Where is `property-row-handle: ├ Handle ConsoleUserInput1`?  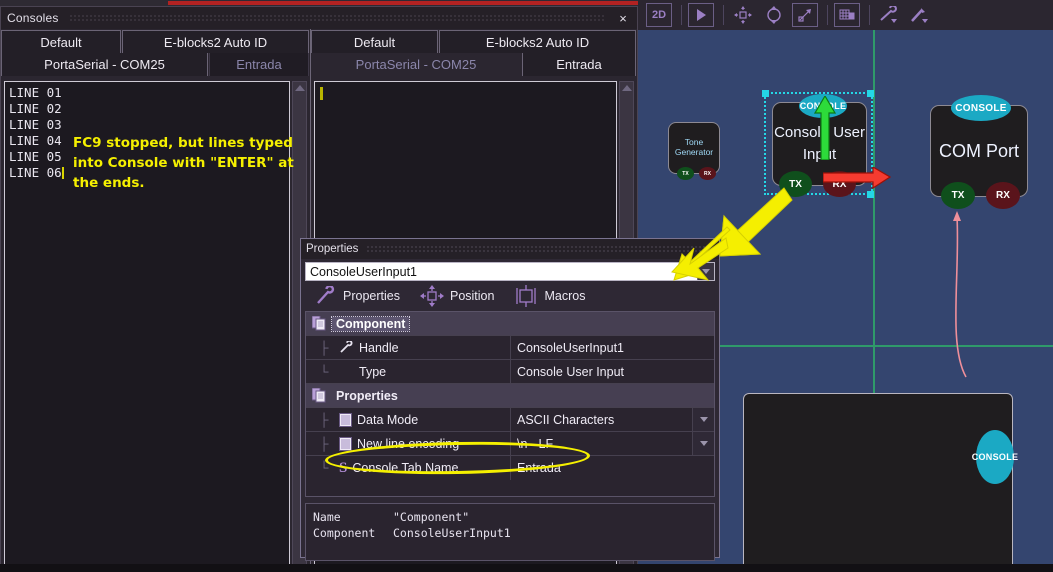
property-row-handle: ├ Handle ConsoleUserInput1 is located at coordinates (510, 348).